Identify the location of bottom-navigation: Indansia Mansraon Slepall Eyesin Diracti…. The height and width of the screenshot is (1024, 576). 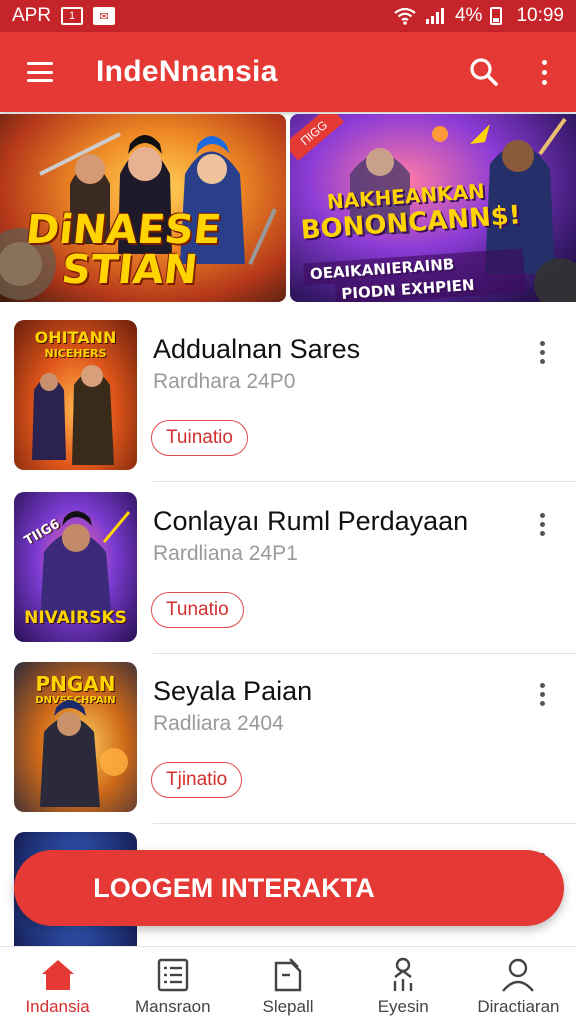
(288, 985).